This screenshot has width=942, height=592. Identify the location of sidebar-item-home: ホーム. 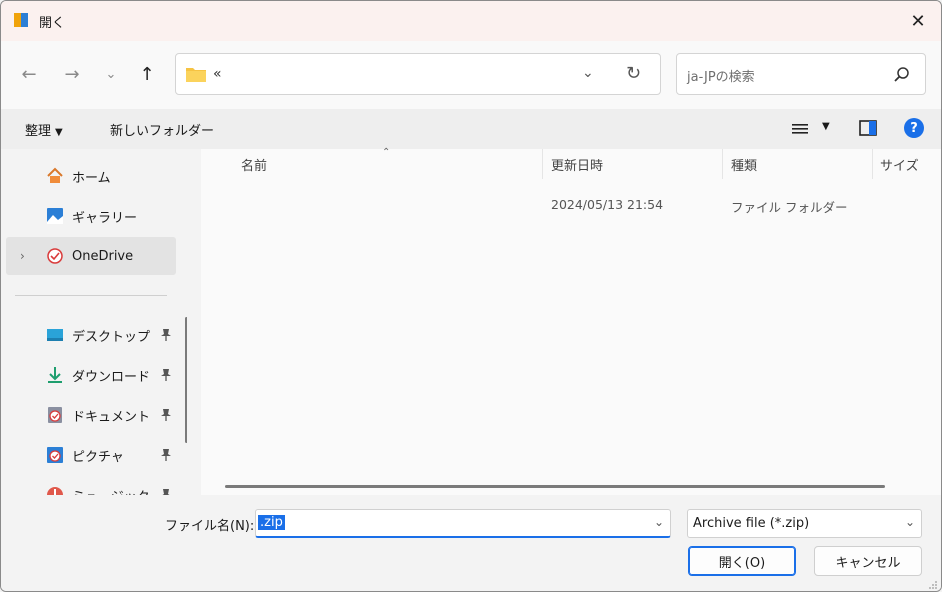
(91, 176).